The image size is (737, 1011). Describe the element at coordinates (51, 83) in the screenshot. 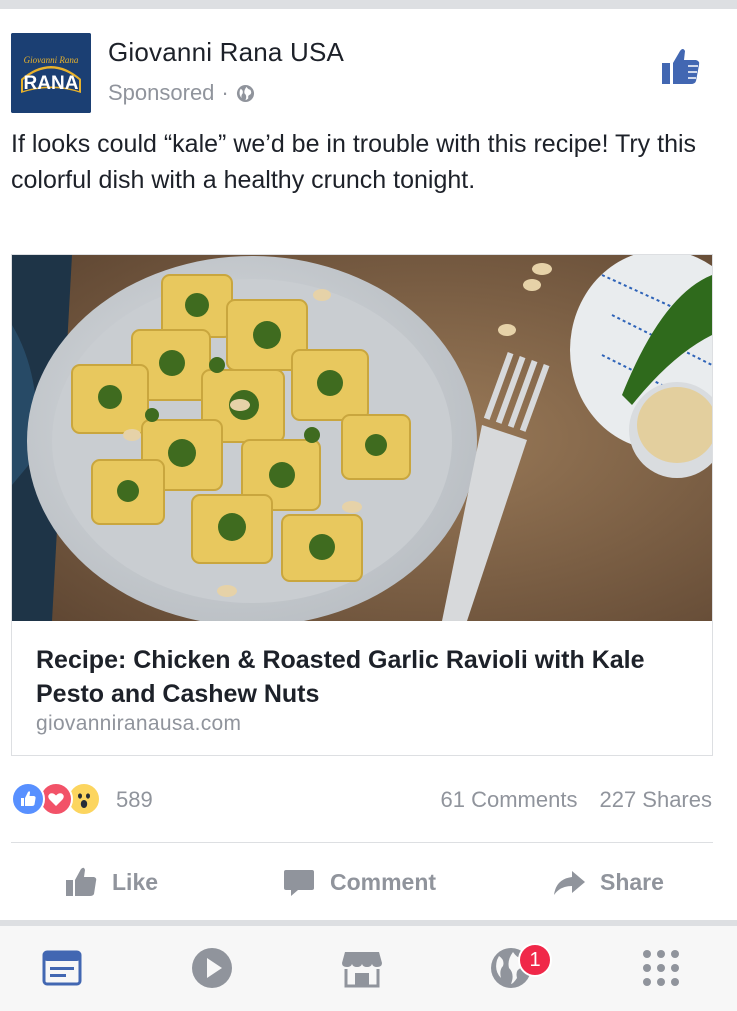

I see `logo-text: RANA` at that location.